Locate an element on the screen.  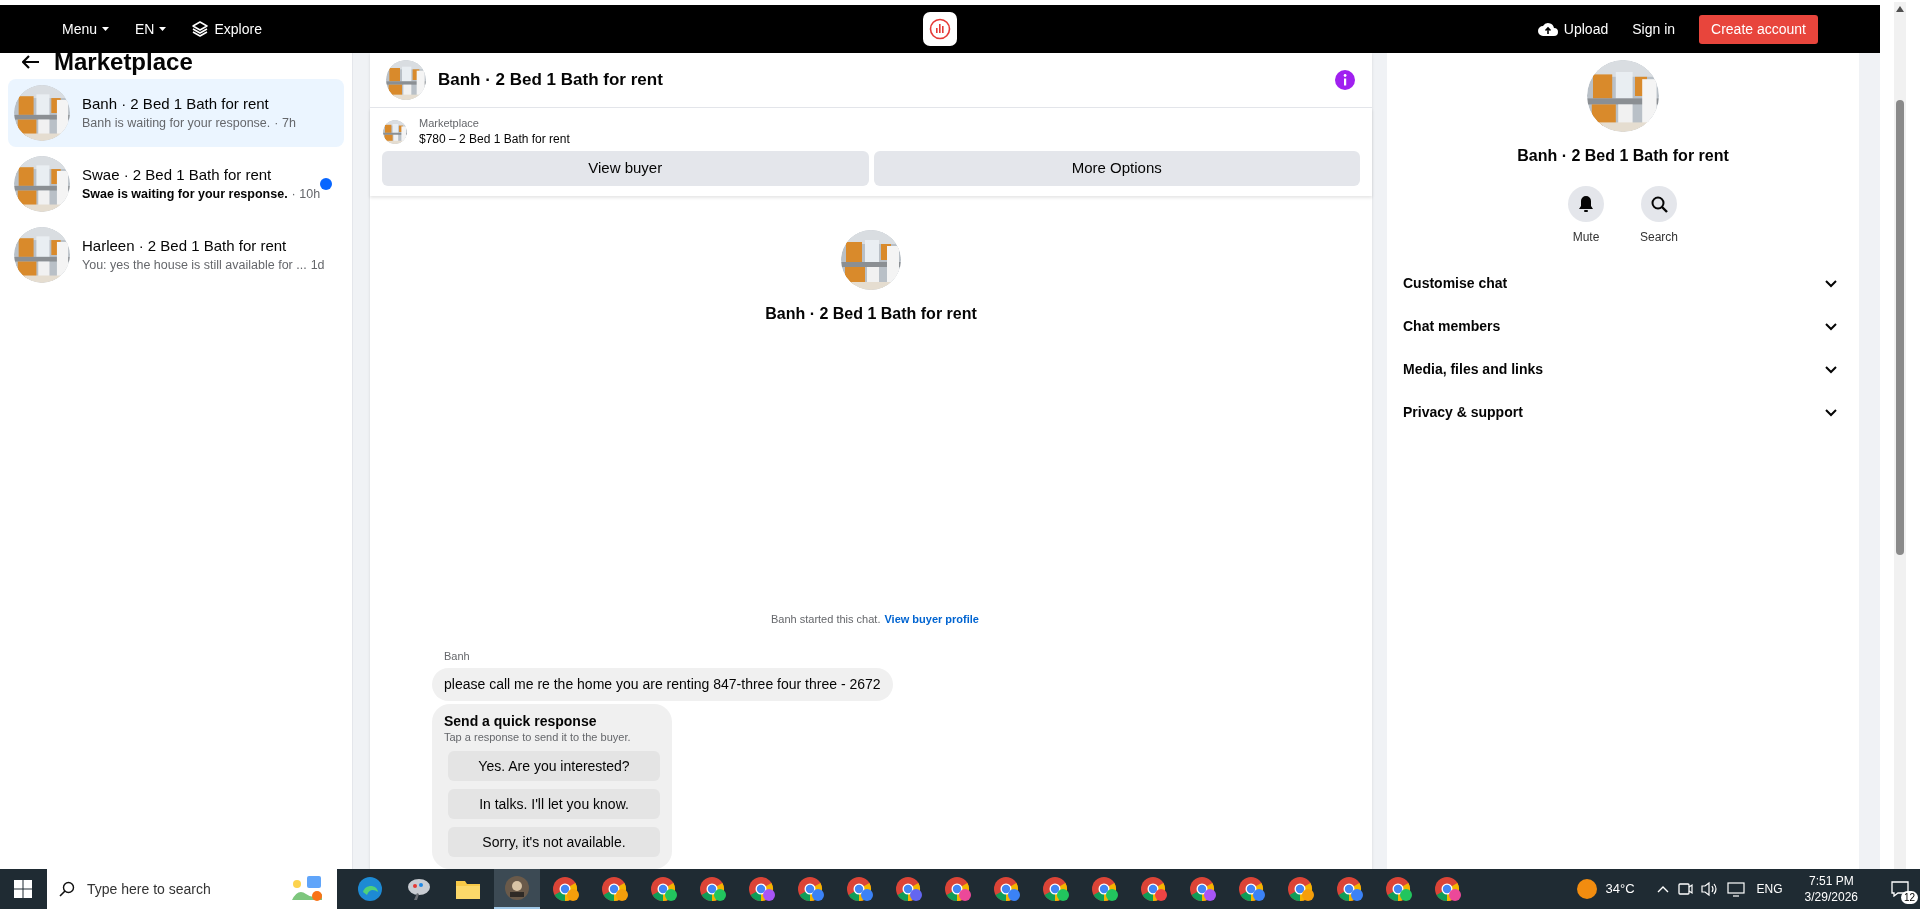
upload-button: Upload is located at coordinates (1573, 29).